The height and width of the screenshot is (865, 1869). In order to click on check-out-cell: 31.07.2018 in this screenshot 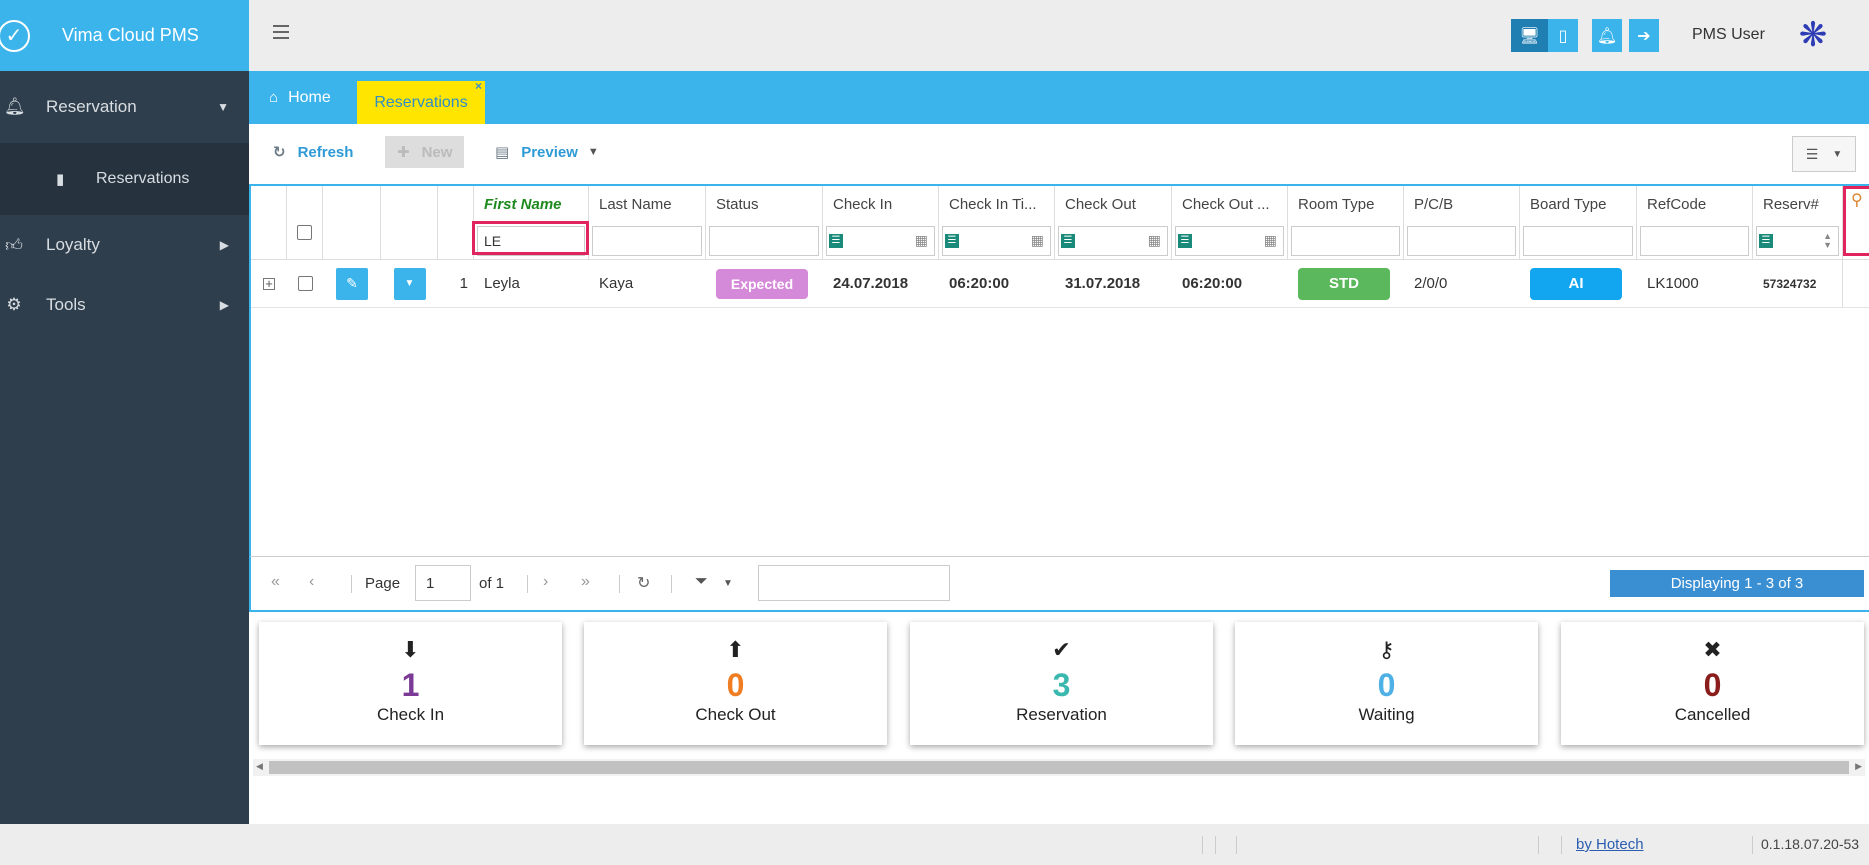, I will do `click(1103, 283)`.